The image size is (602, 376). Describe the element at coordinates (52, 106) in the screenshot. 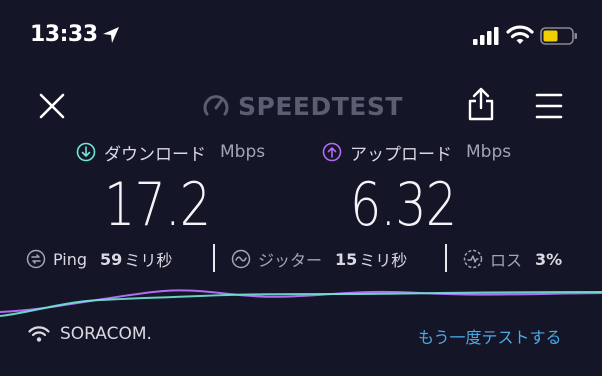

I see `close-icon` at that location.